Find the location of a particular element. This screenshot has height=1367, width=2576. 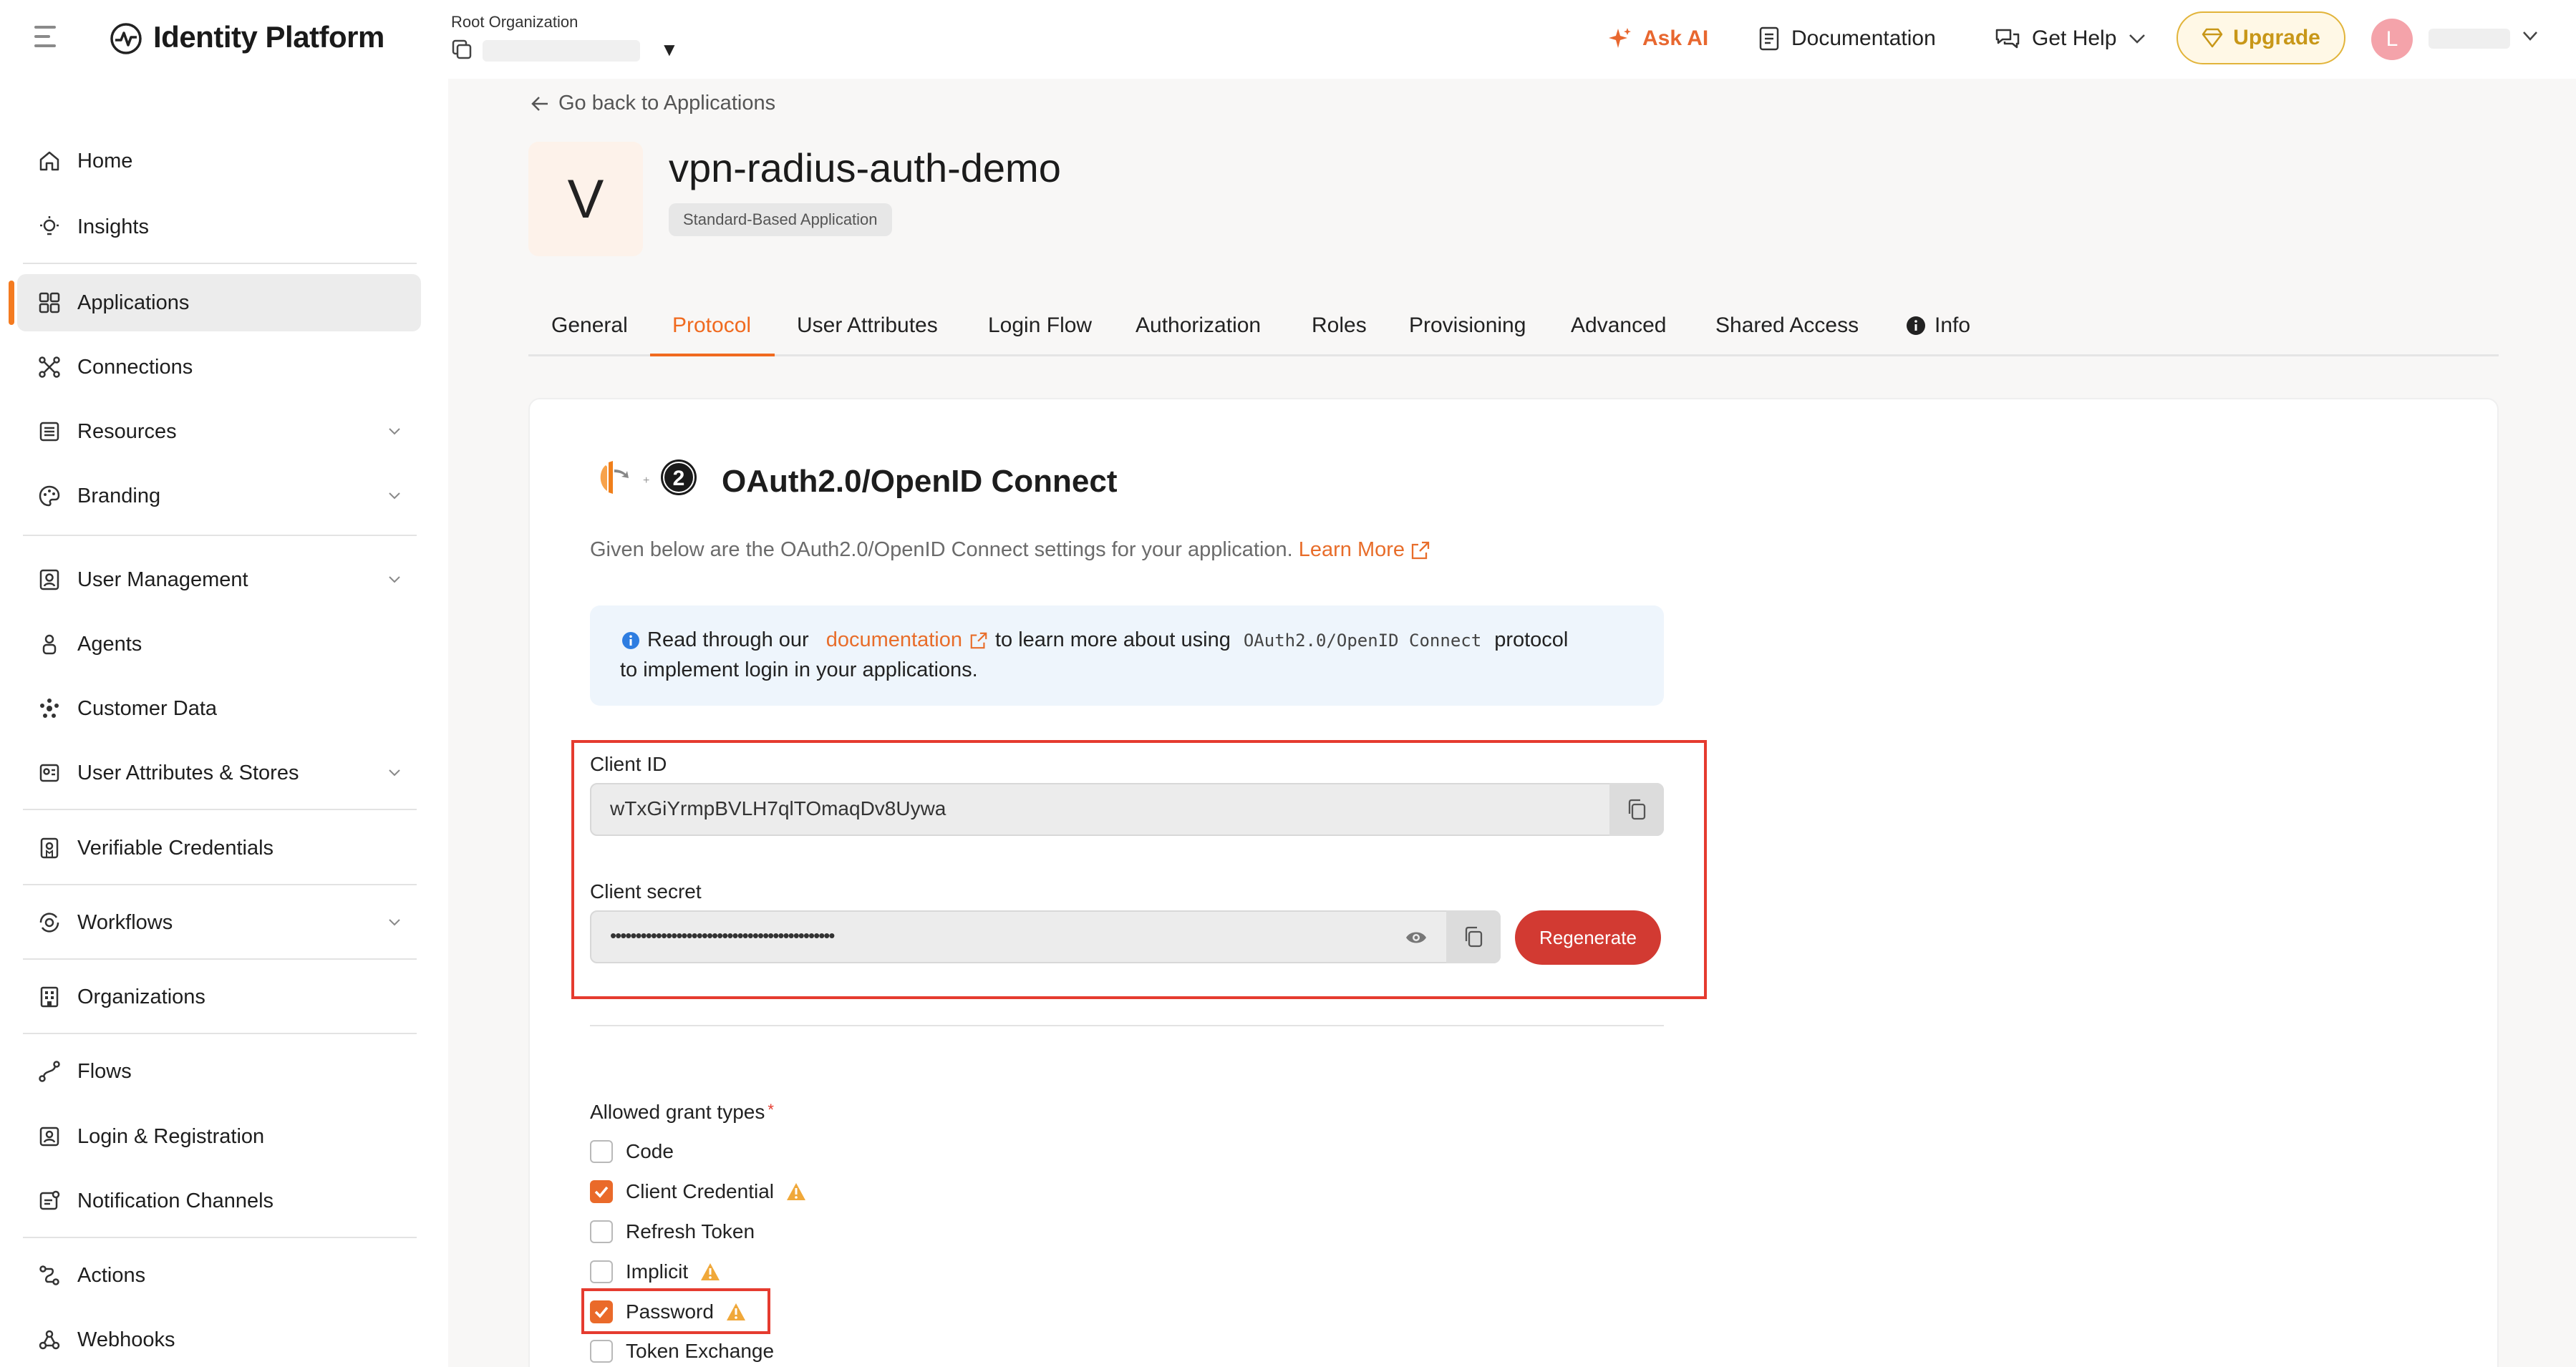

avatar: L is located at coordinates (2392, 39).